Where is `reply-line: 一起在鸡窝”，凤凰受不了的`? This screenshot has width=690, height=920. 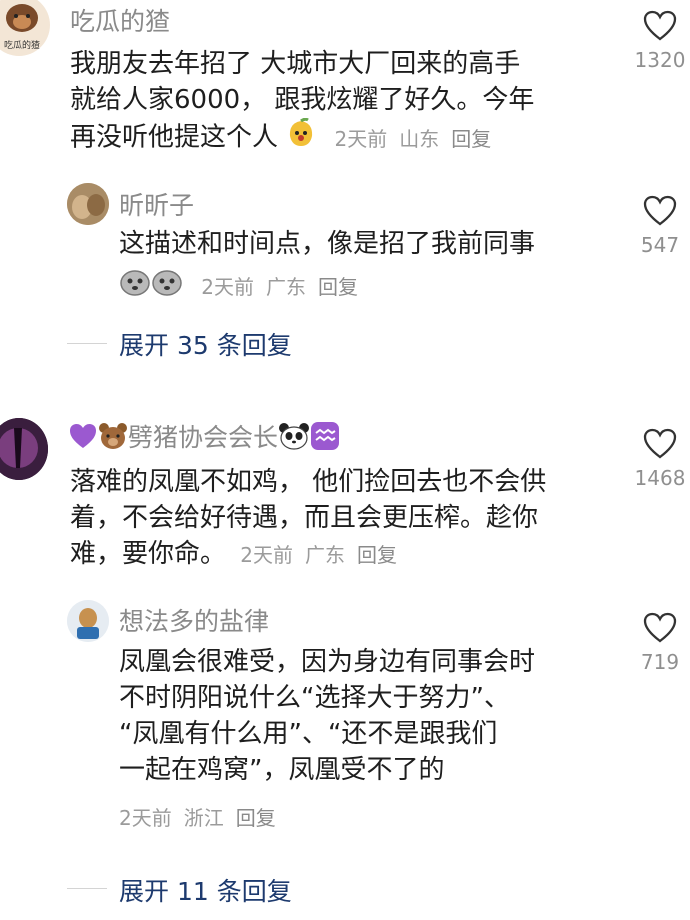
reply-line: 一起在鸡窝”，凤凰受不了的 is located at coordinates (282, 770).